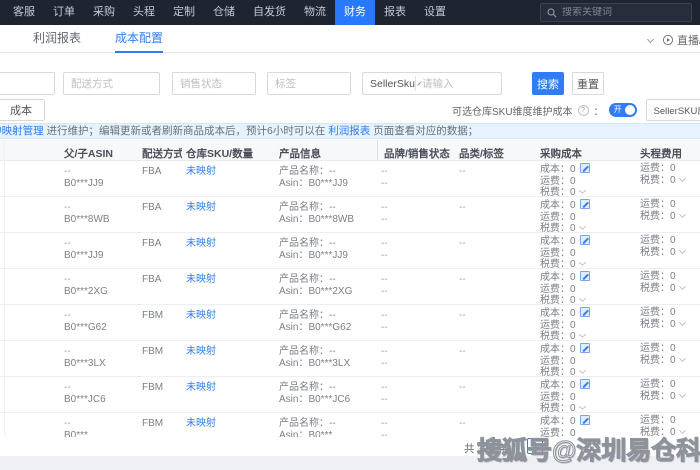 Image resolution: width=700 pixels, height=470 pixels. Describe the element at coordinates (300, 154) in the screenshot. I see `column-header: 产品信息` at that location.